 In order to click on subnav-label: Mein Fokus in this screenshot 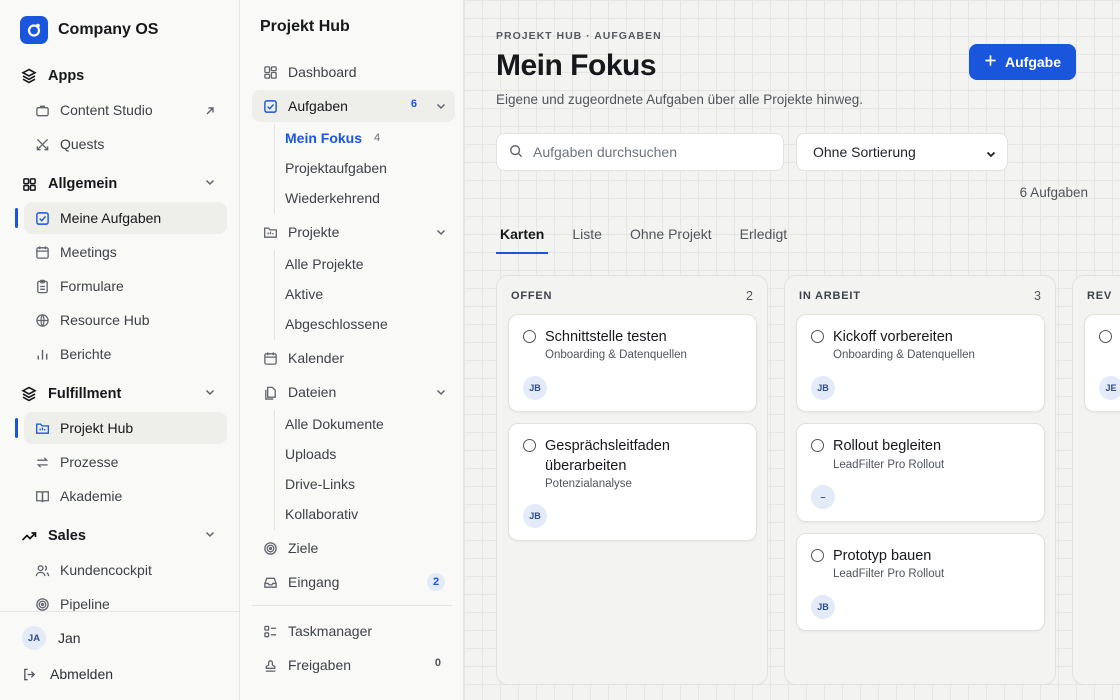, I will do `click(324, 138)`.